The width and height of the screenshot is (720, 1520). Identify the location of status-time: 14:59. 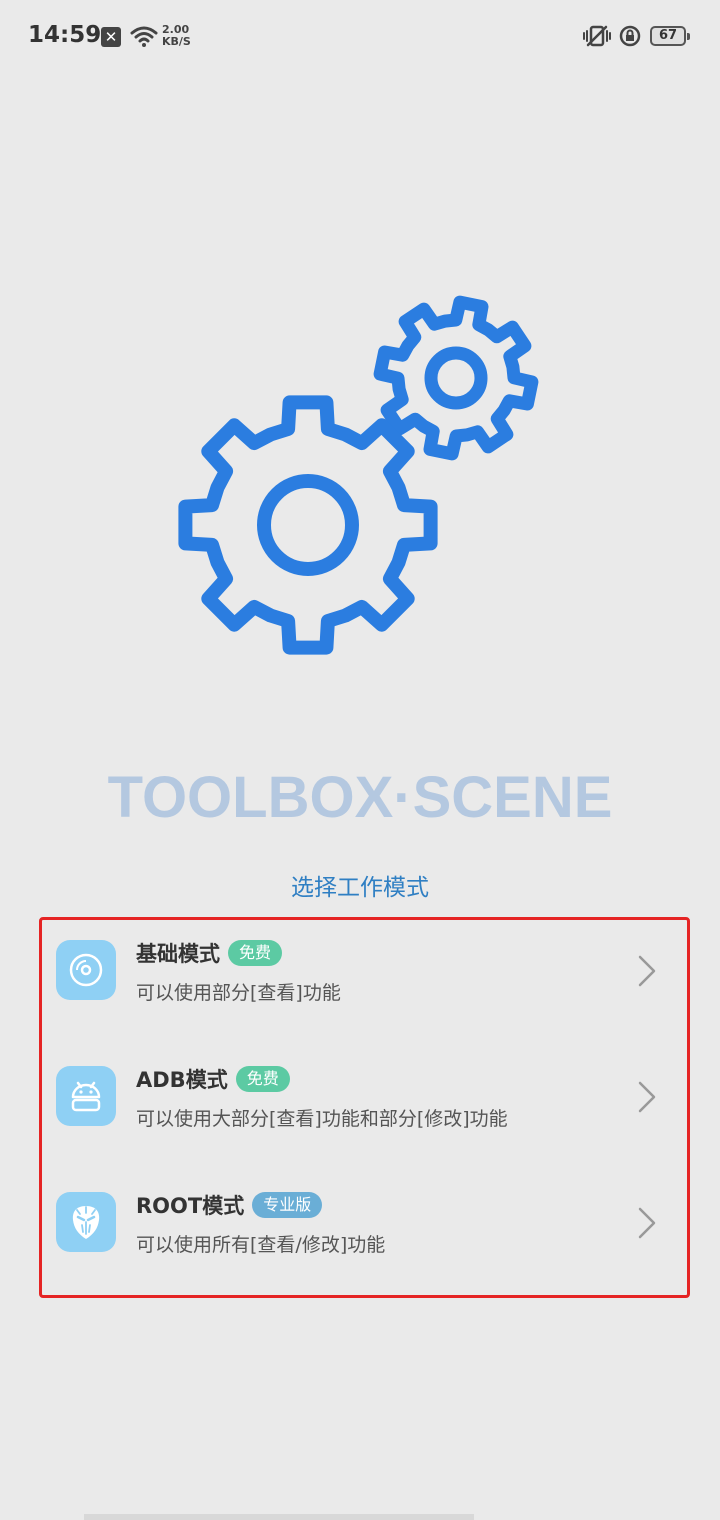
(65, 35).